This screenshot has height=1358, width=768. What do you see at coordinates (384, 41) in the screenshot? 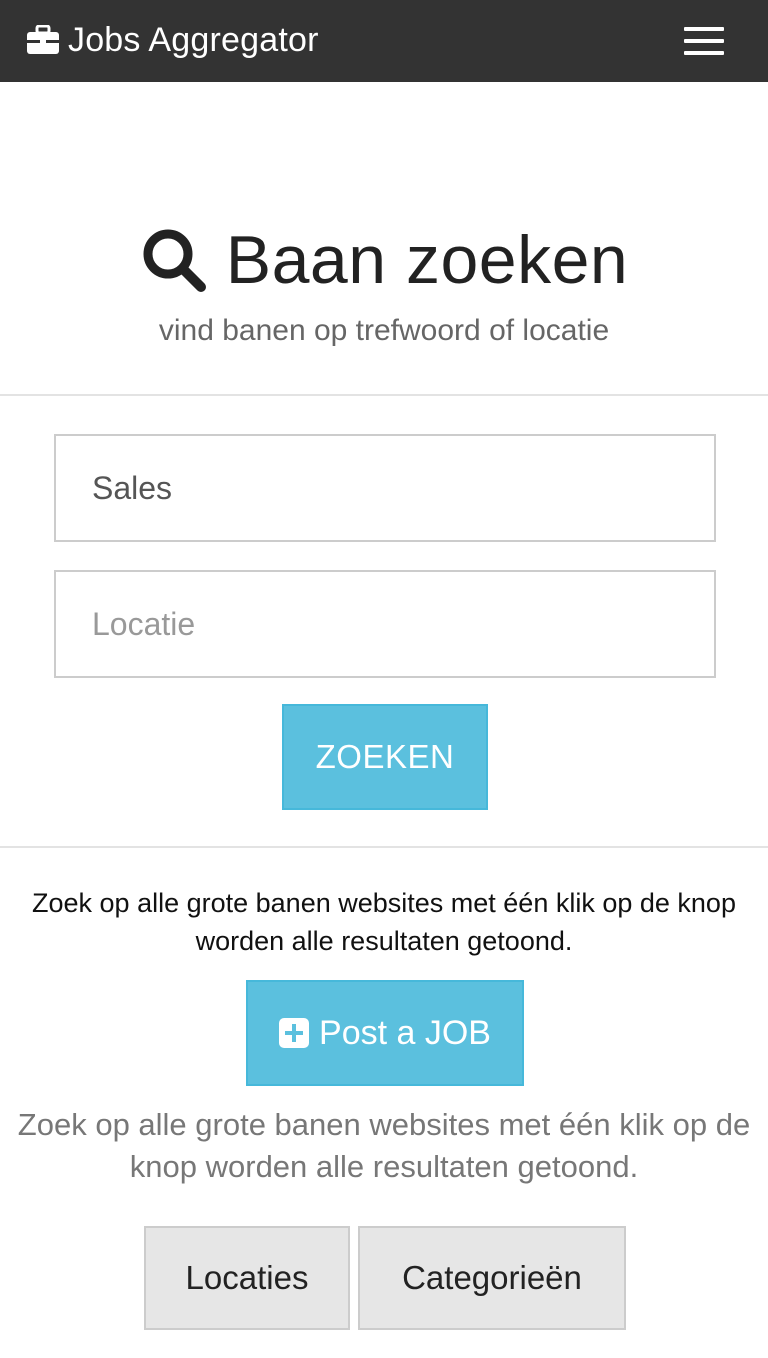
I see `navbar: Jobs Aggregator` at bounding box center [384, 41].